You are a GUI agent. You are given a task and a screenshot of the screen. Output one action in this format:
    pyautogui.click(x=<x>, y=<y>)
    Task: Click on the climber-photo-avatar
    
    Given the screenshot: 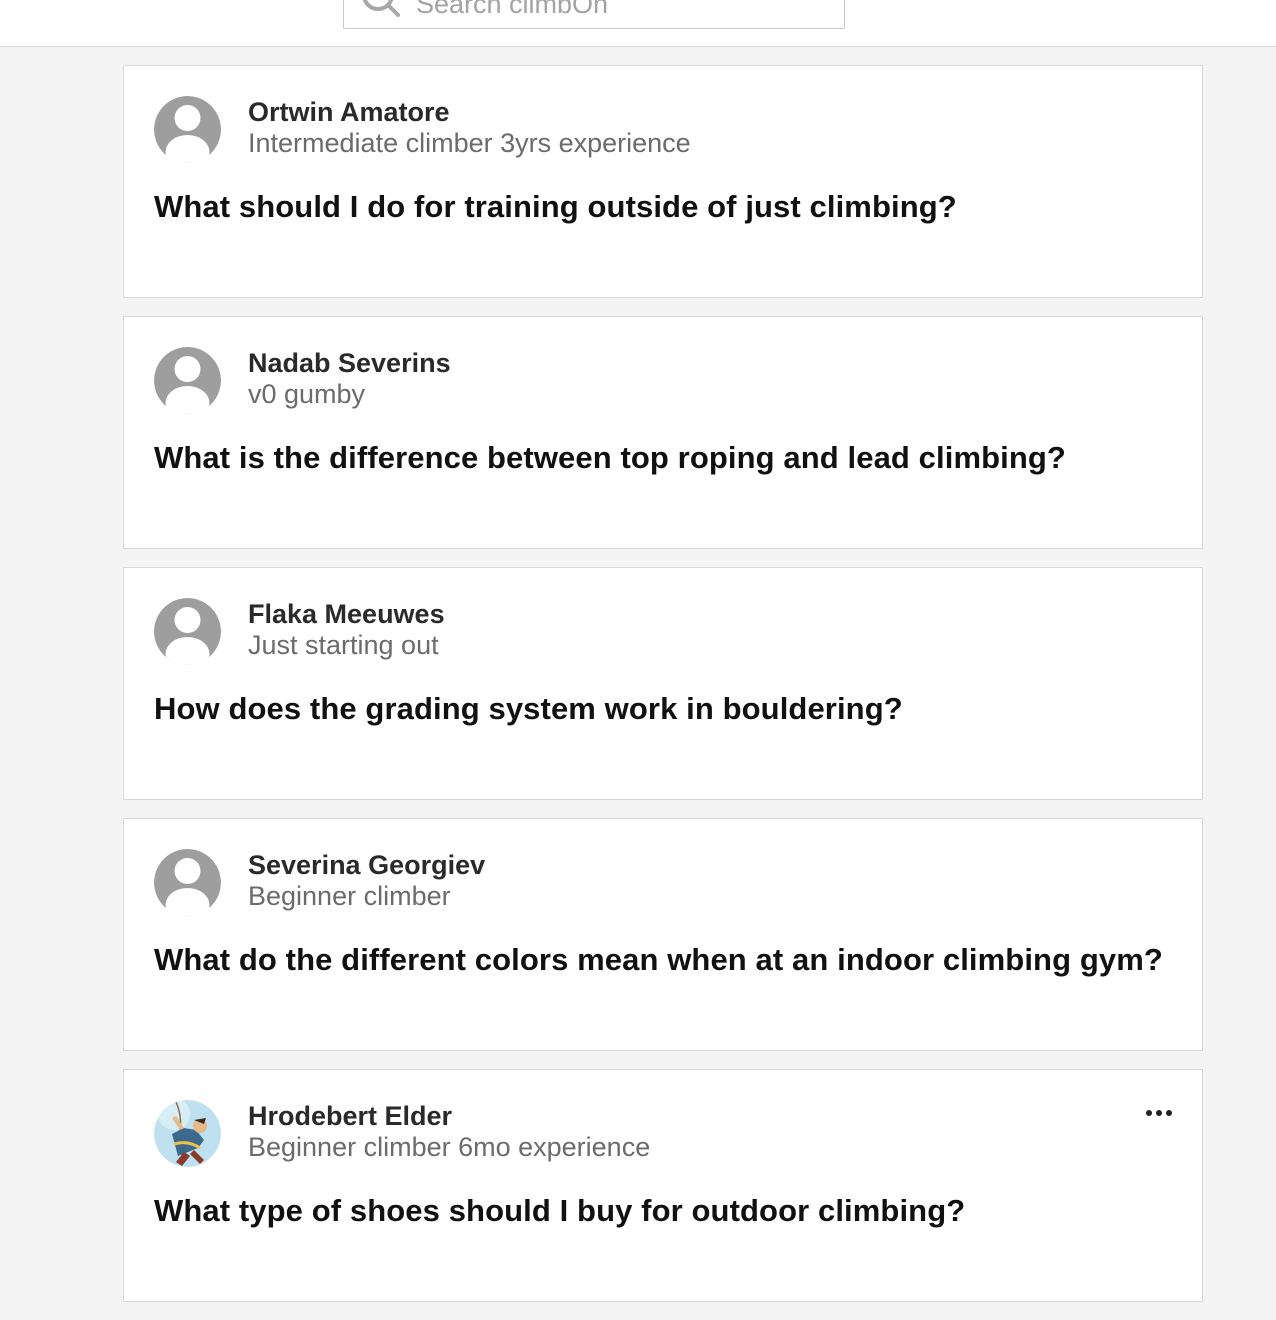 What is the action you would take?
    pyautogui.click(x=187, y=1133)
    